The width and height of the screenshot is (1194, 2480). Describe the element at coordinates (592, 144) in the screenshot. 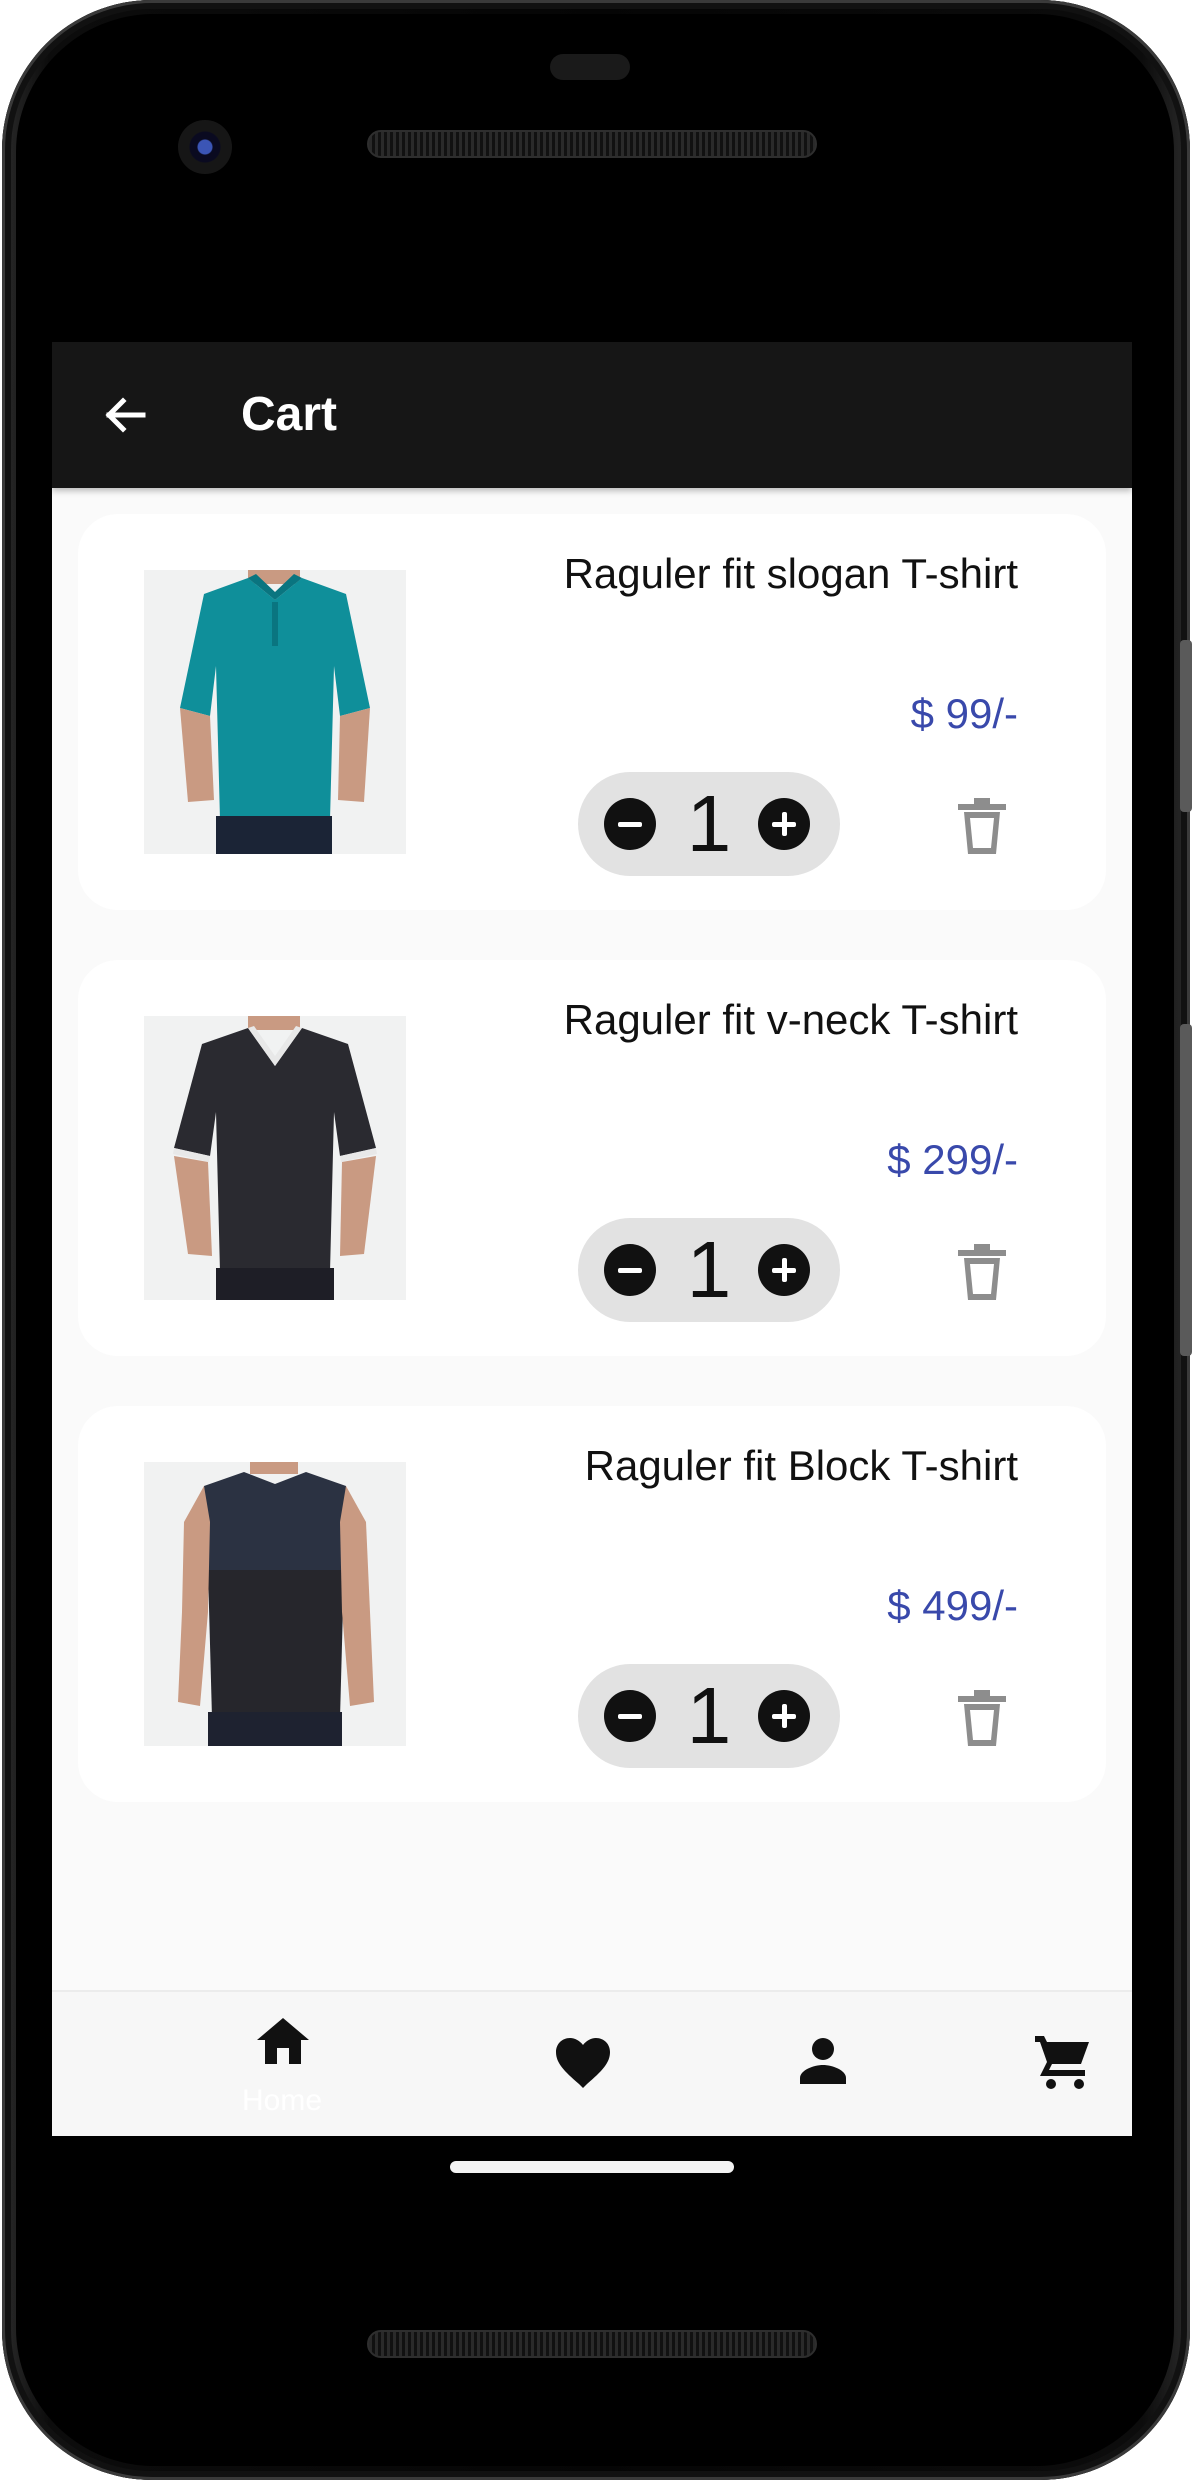

I see `top-speaker` at that location.